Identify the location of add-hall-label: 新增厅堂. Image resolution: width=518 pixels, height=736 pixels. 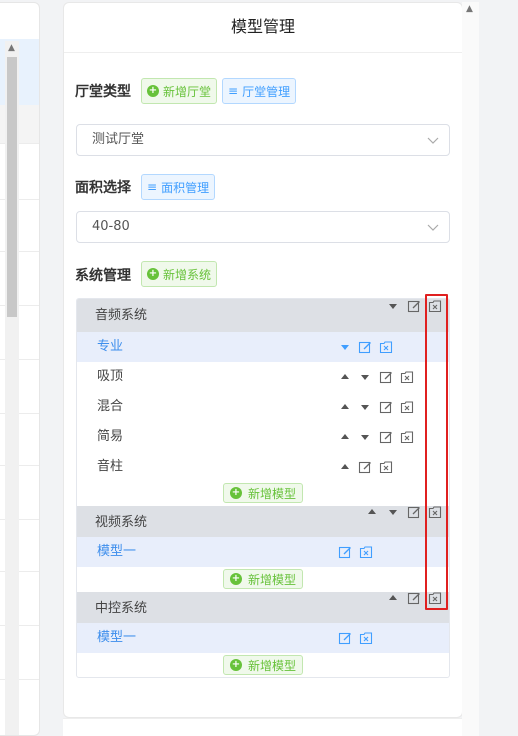
(187, 91).